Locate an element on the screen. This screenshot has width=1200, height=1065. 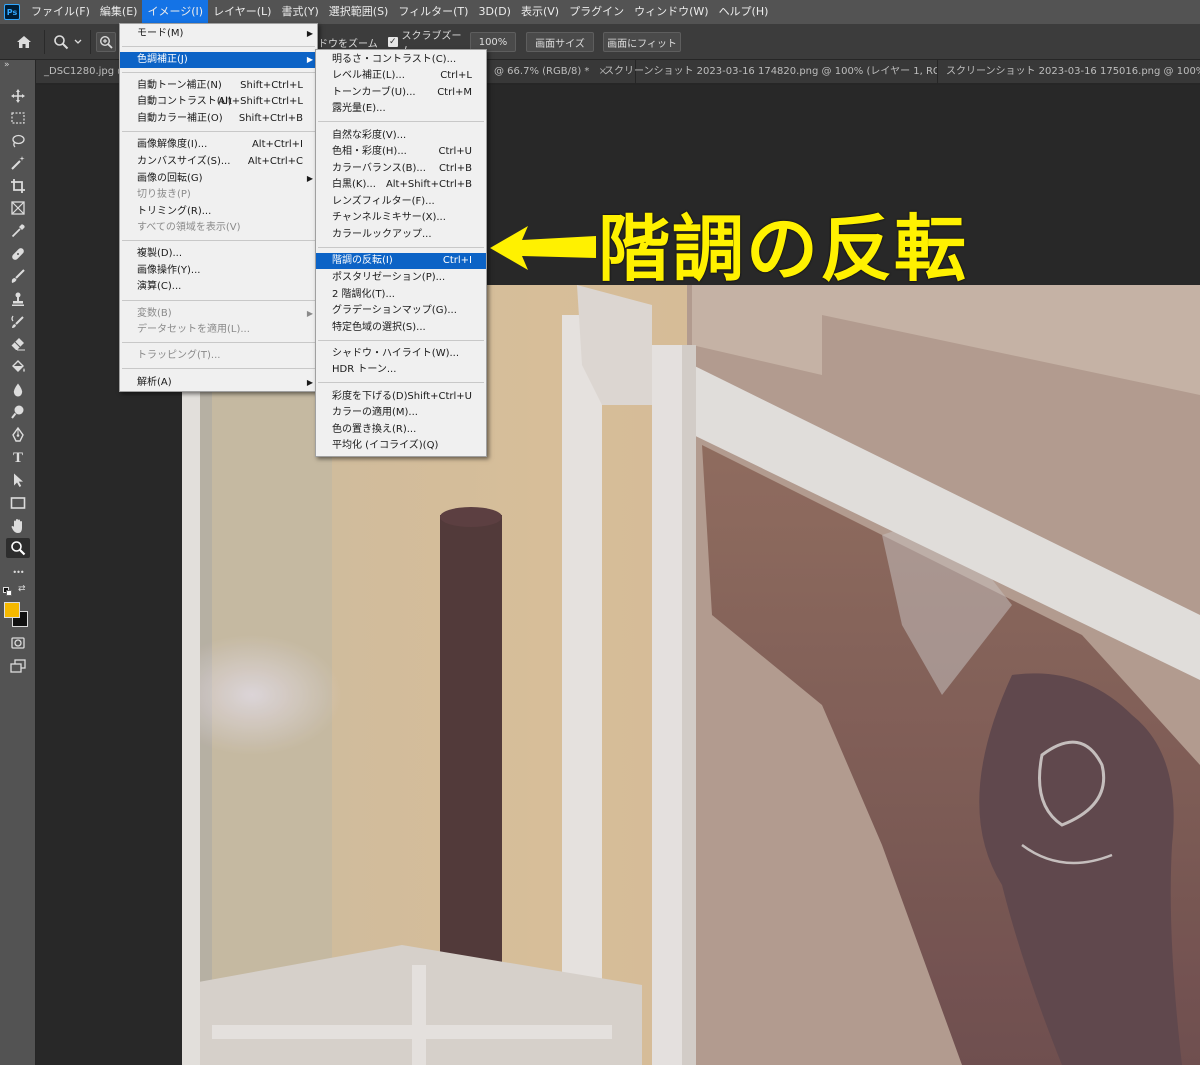
fit-screen-size-button: 画面サイズ is located at coordinates (560, 42).